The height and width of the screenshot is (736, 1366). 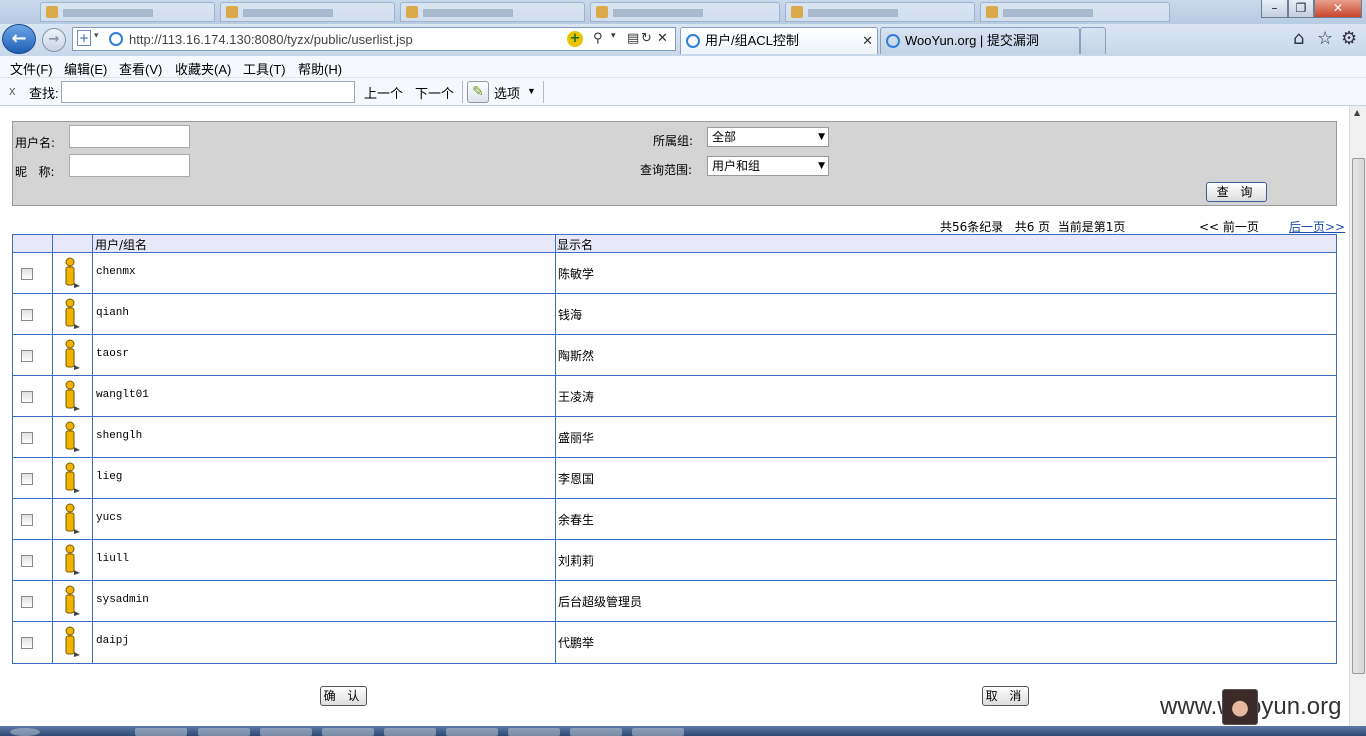 What do you see at coordinates (576, 274) in the screenshot?
I see `display-name: 陈敏学` at bounding box center [576, 274].